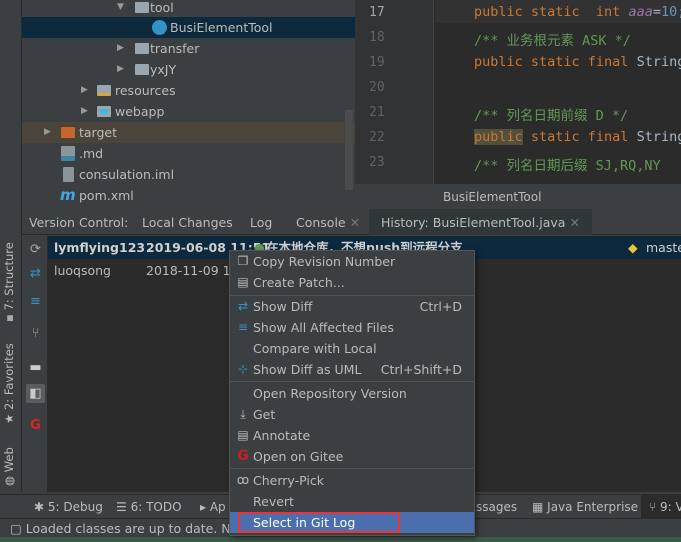 The image size is (681, 542). I want to click on tree-item-target: ▶ target, so click(188, 132).